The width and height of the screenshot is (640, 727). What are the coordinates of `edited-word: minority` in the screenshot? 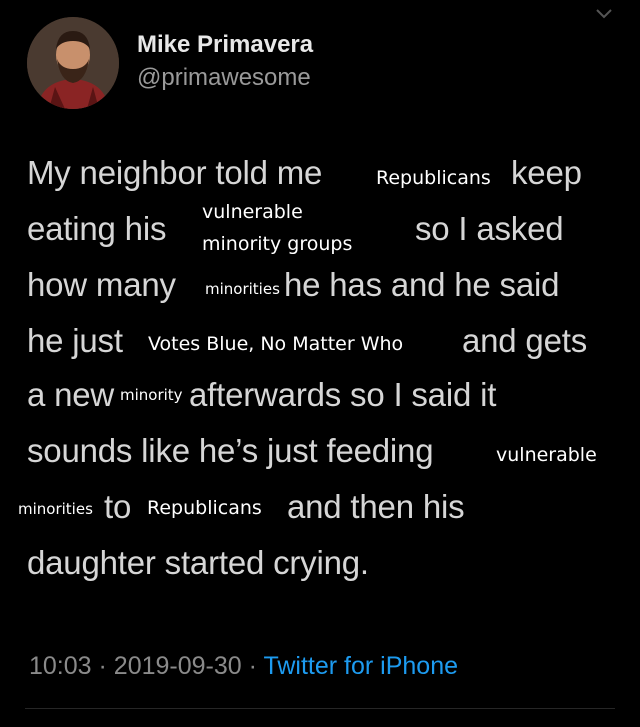 It's located at (151, 395).